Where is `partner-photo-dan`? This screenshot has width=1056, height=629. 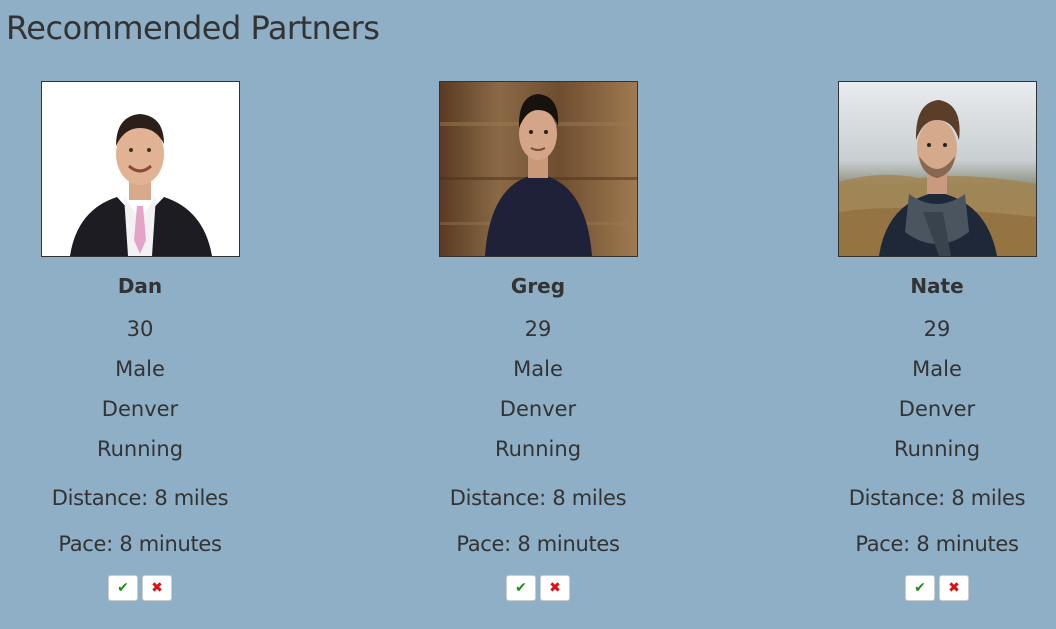
partner-photo-dan is located at coordinates (140, 169).